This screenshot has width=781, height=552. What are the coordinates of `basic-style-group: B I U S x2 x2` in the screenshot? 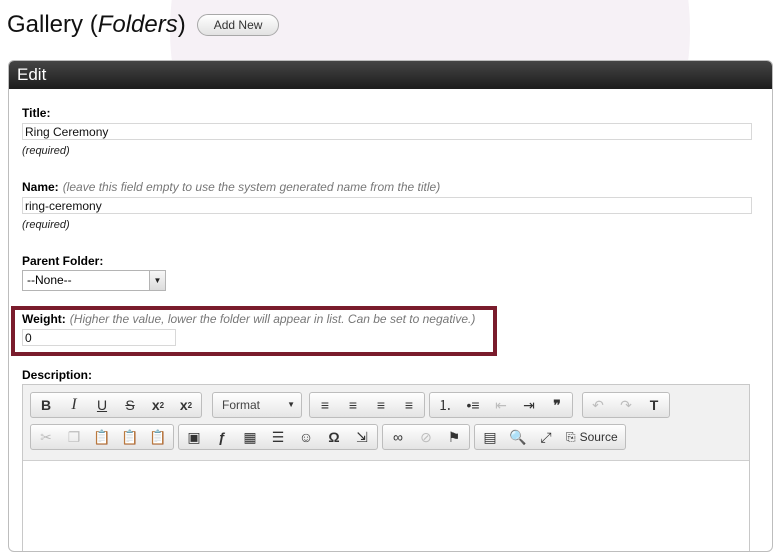 It's located at (116, 405).